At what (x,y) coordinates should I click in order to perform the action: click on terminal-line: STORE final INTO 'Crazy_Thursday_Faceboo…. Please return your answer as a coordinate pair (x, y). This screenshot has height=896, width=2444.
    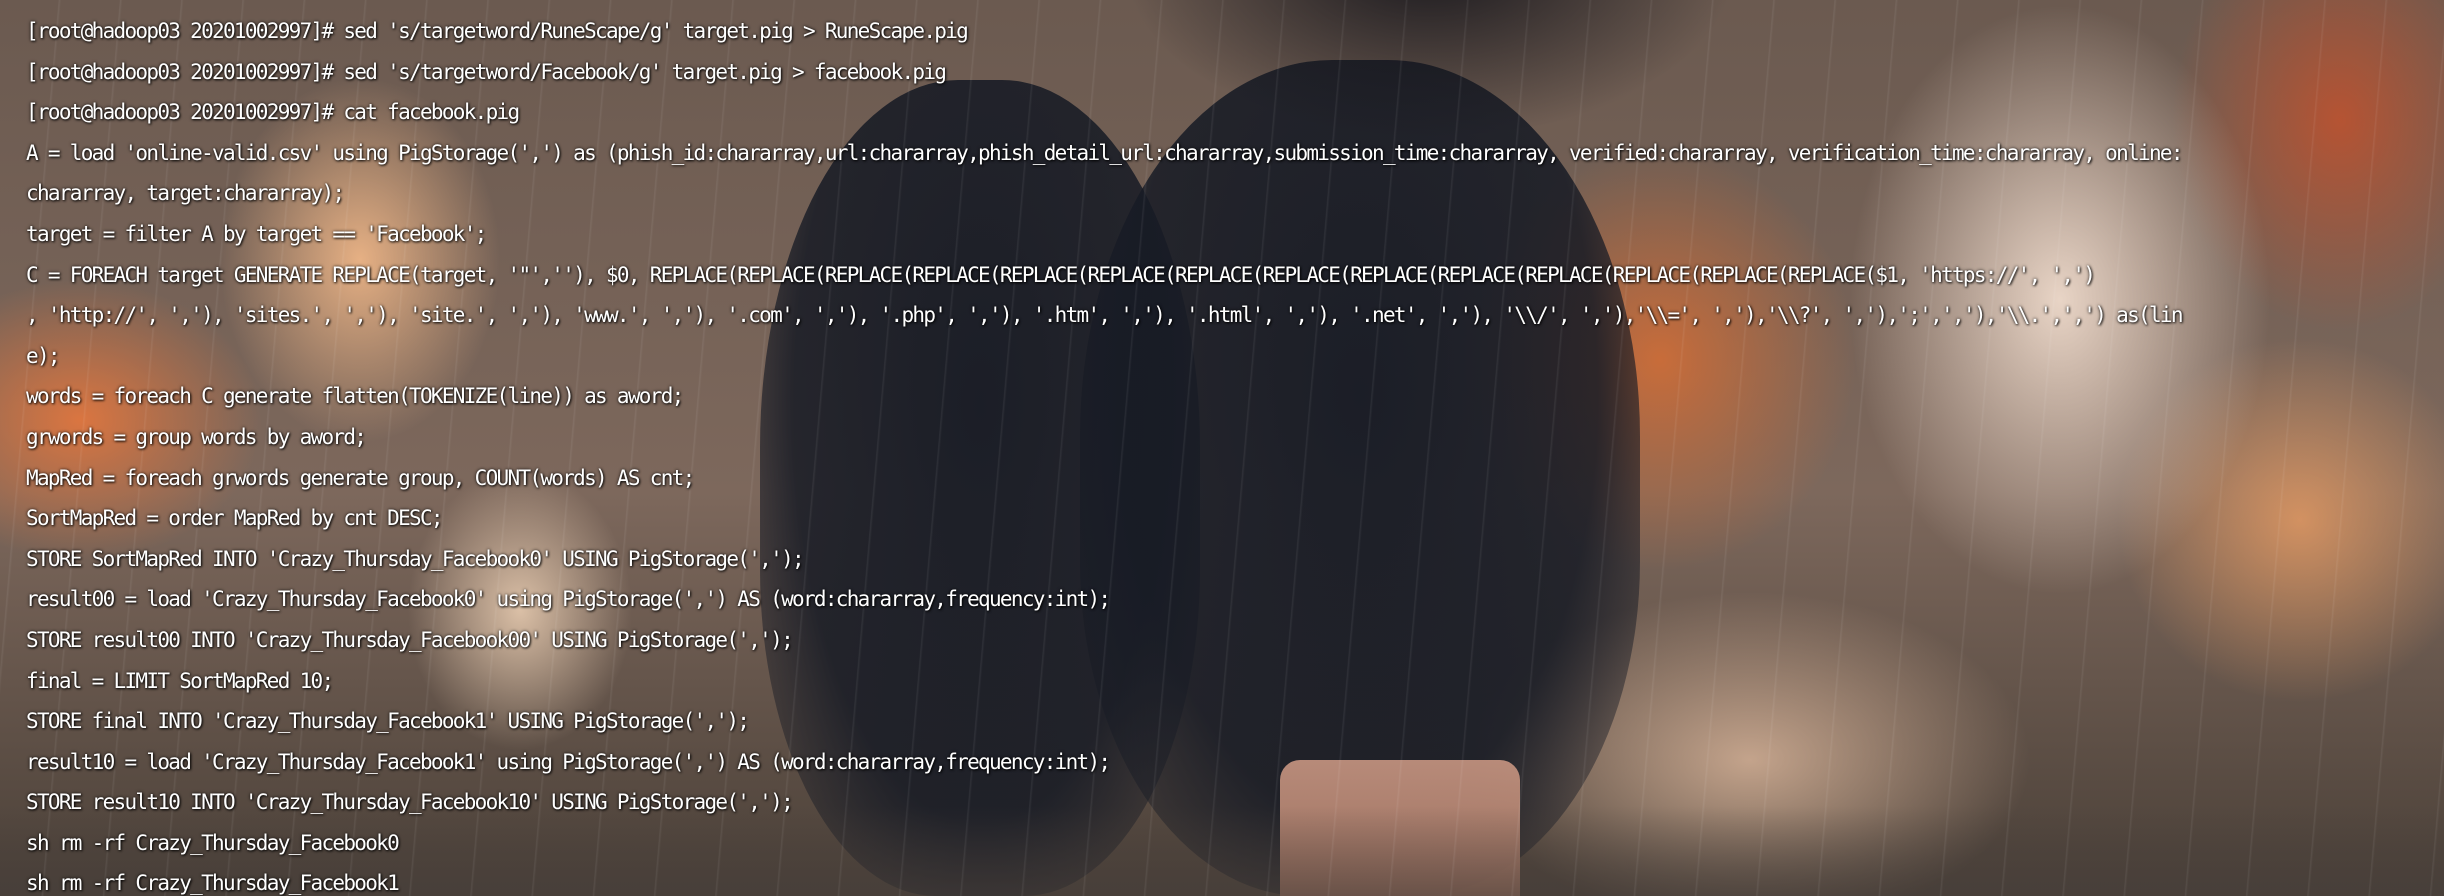
    Looking at the image, I should click on (388, 721).